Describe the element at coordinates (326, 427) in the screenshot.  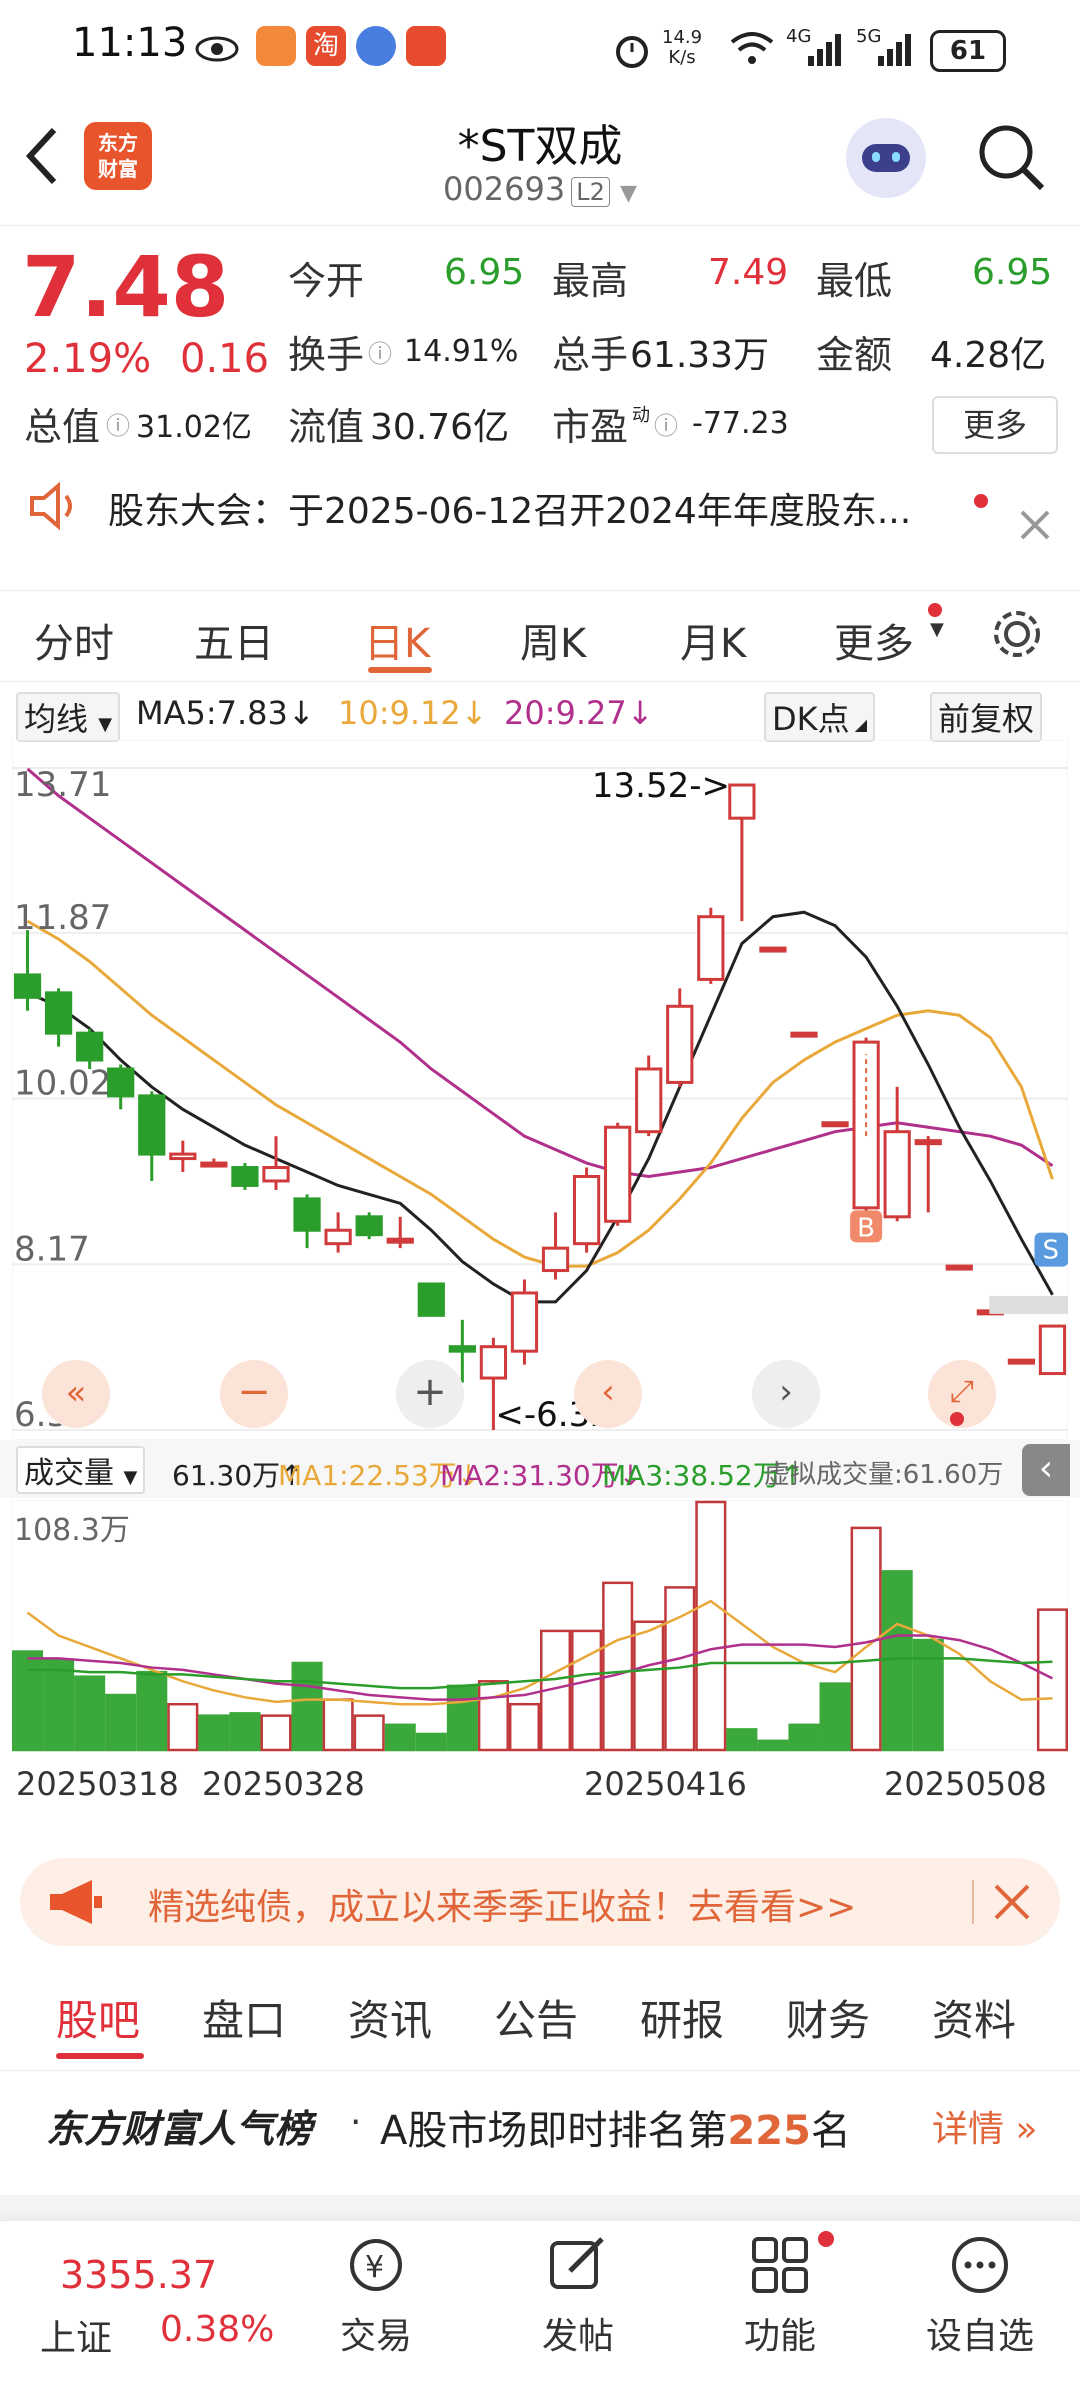
I see `float-label: 流值` at that location.